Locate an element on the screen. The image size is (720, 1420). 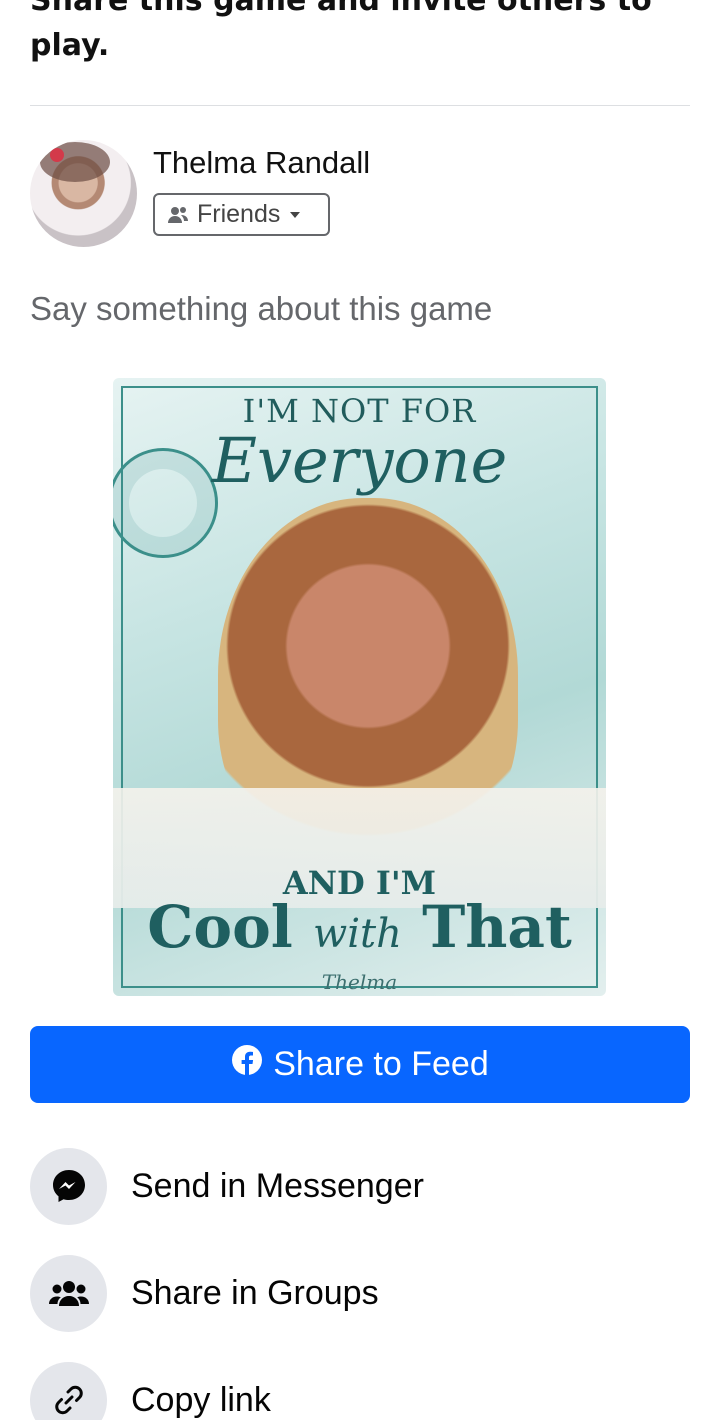
author-name: Thelma Randall is located at coordinates (262, 162).